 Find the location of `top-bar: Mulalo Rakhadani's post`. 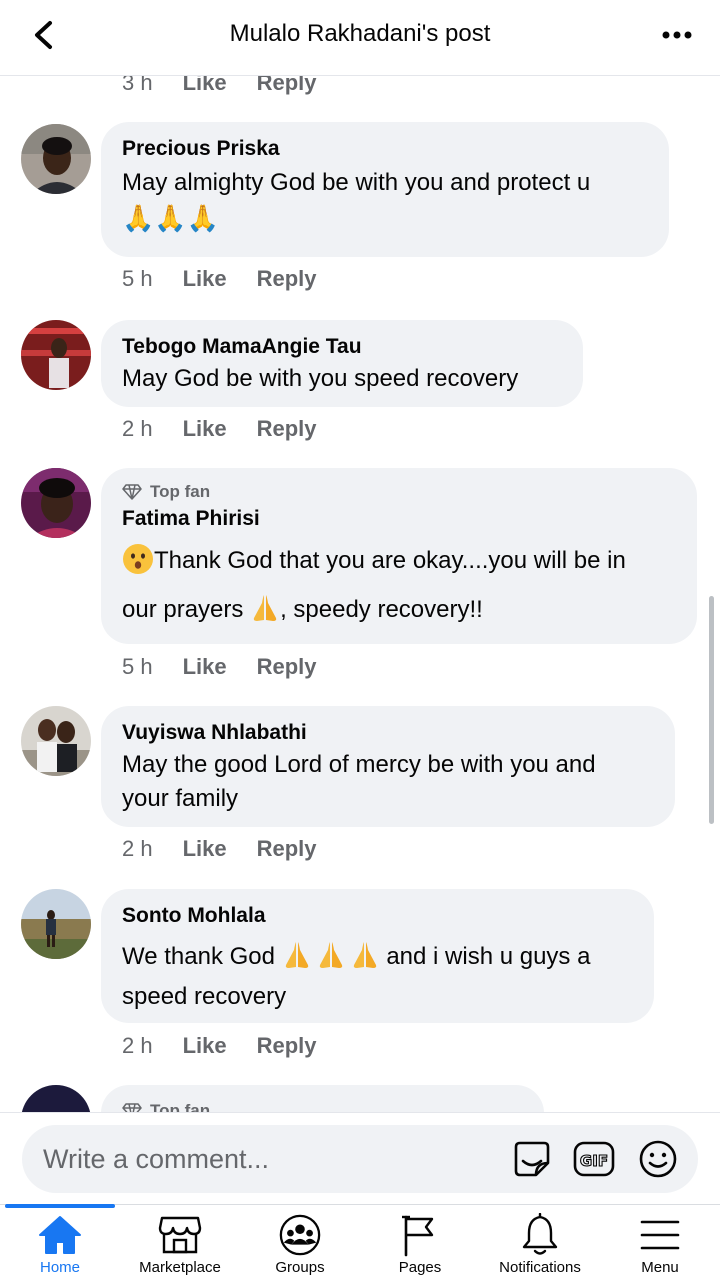

top-bar: Mulalo Rakhadani's post is located at coordinates (360, 38).